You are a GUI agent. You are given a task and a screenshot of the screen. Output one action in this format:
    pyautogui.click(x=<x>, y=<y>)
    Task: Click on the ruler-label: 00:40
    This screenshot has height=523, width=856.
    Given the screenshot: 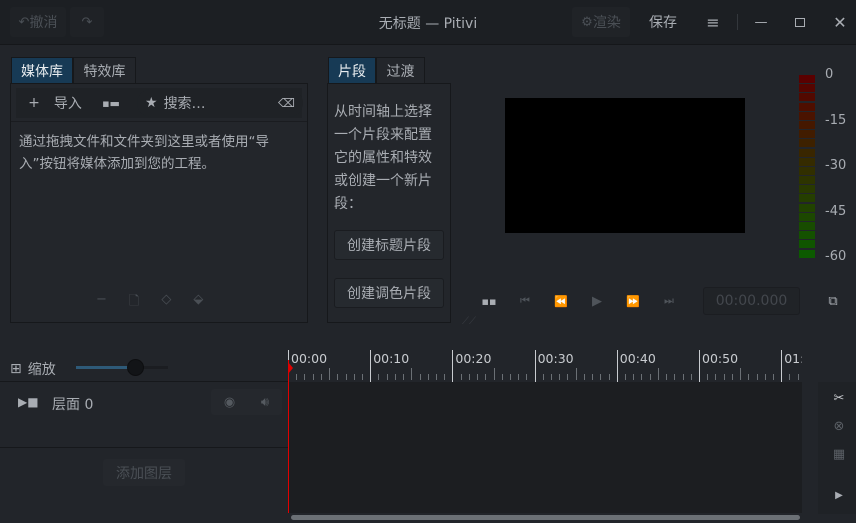 What is the action you would take?
    pyautogui.click(x=637, y=358)
    